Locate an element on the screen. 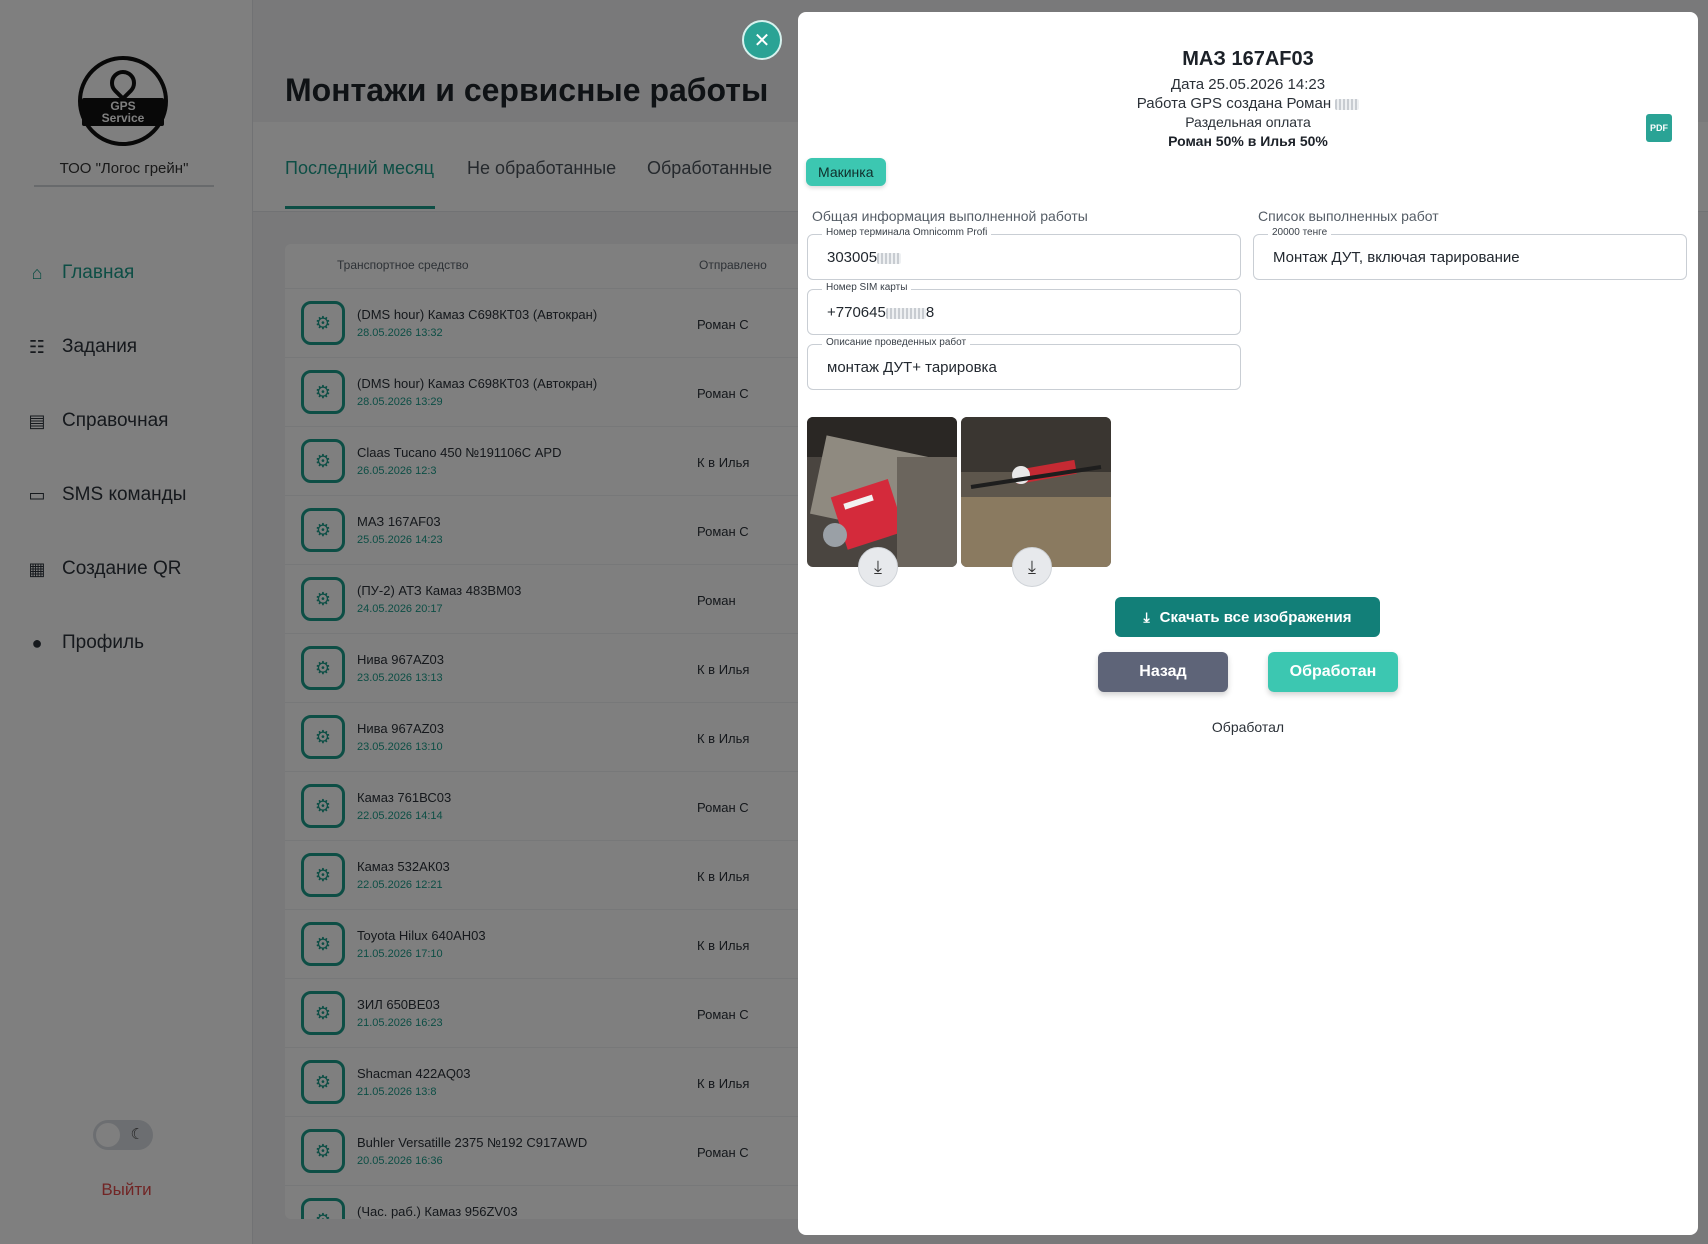  date-line: Дата 25.05.2026 14:23 is located at coordinates (1248, 84).